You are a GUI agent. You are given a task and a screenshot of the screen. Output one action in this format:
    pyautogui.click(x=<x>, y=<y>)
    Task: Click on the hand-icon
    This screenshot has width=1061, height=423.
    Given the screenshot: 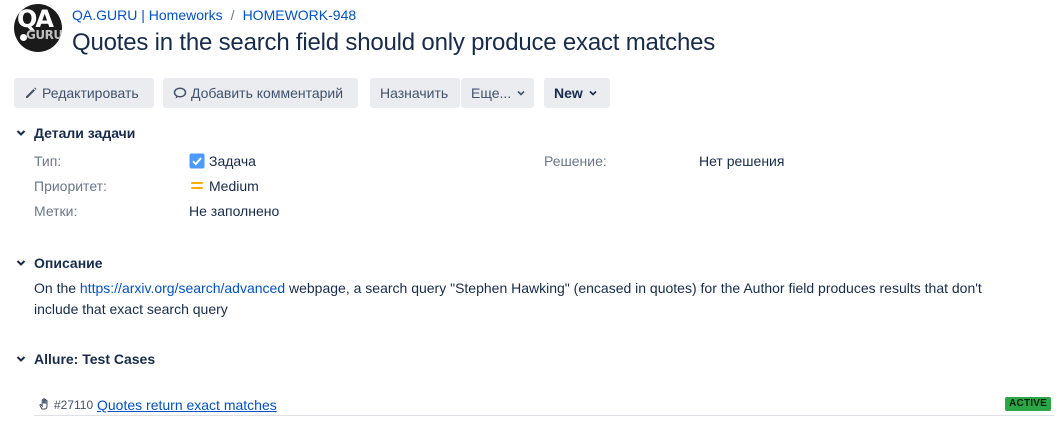 What is the action you would take?
    pyautogui.click(x=43, y=404)
    